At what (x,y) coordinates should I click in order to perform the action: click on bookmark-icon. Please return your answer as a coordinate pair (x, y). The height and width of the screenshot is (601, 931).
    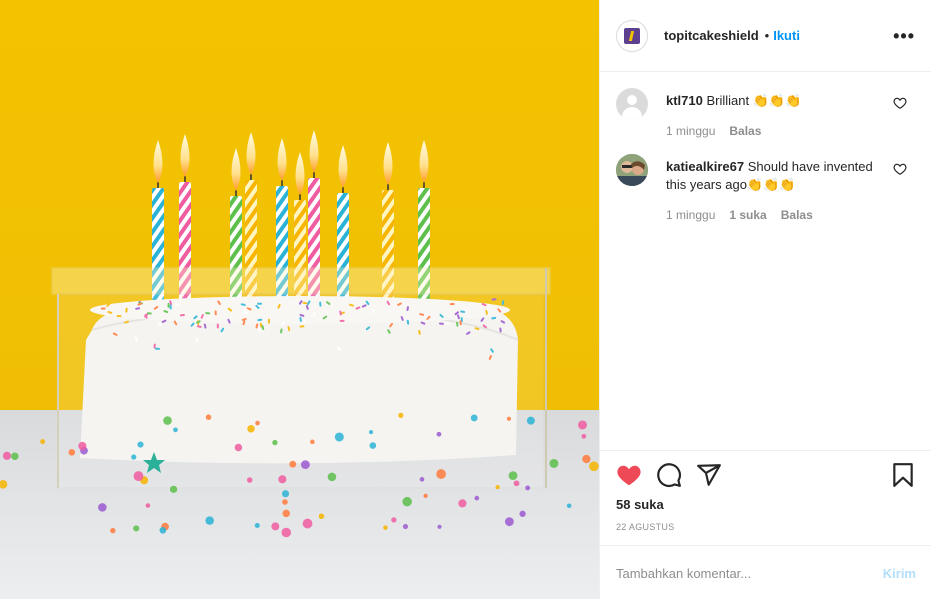
    Looking at the image, I should click on (903, 475).